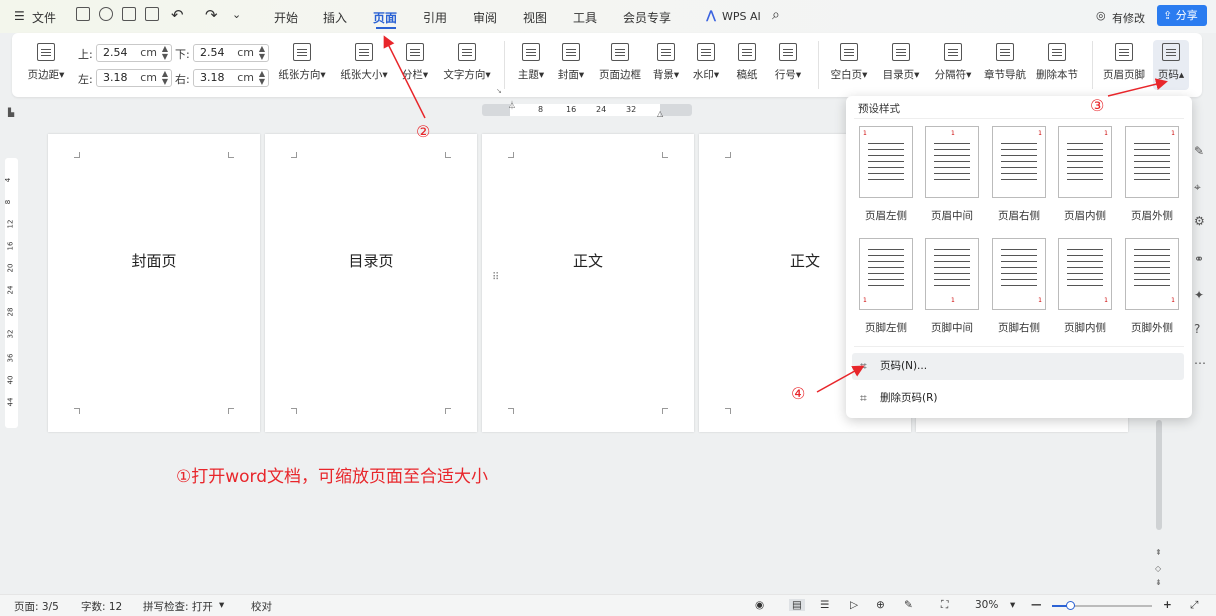 The height and width of the screenshot is (616, 1216). What do you see at coordinates (178, 606) in the screenshot?
I see `spell-check-toggle: 拼写检查: 打开` at bounding box center [178, 606].